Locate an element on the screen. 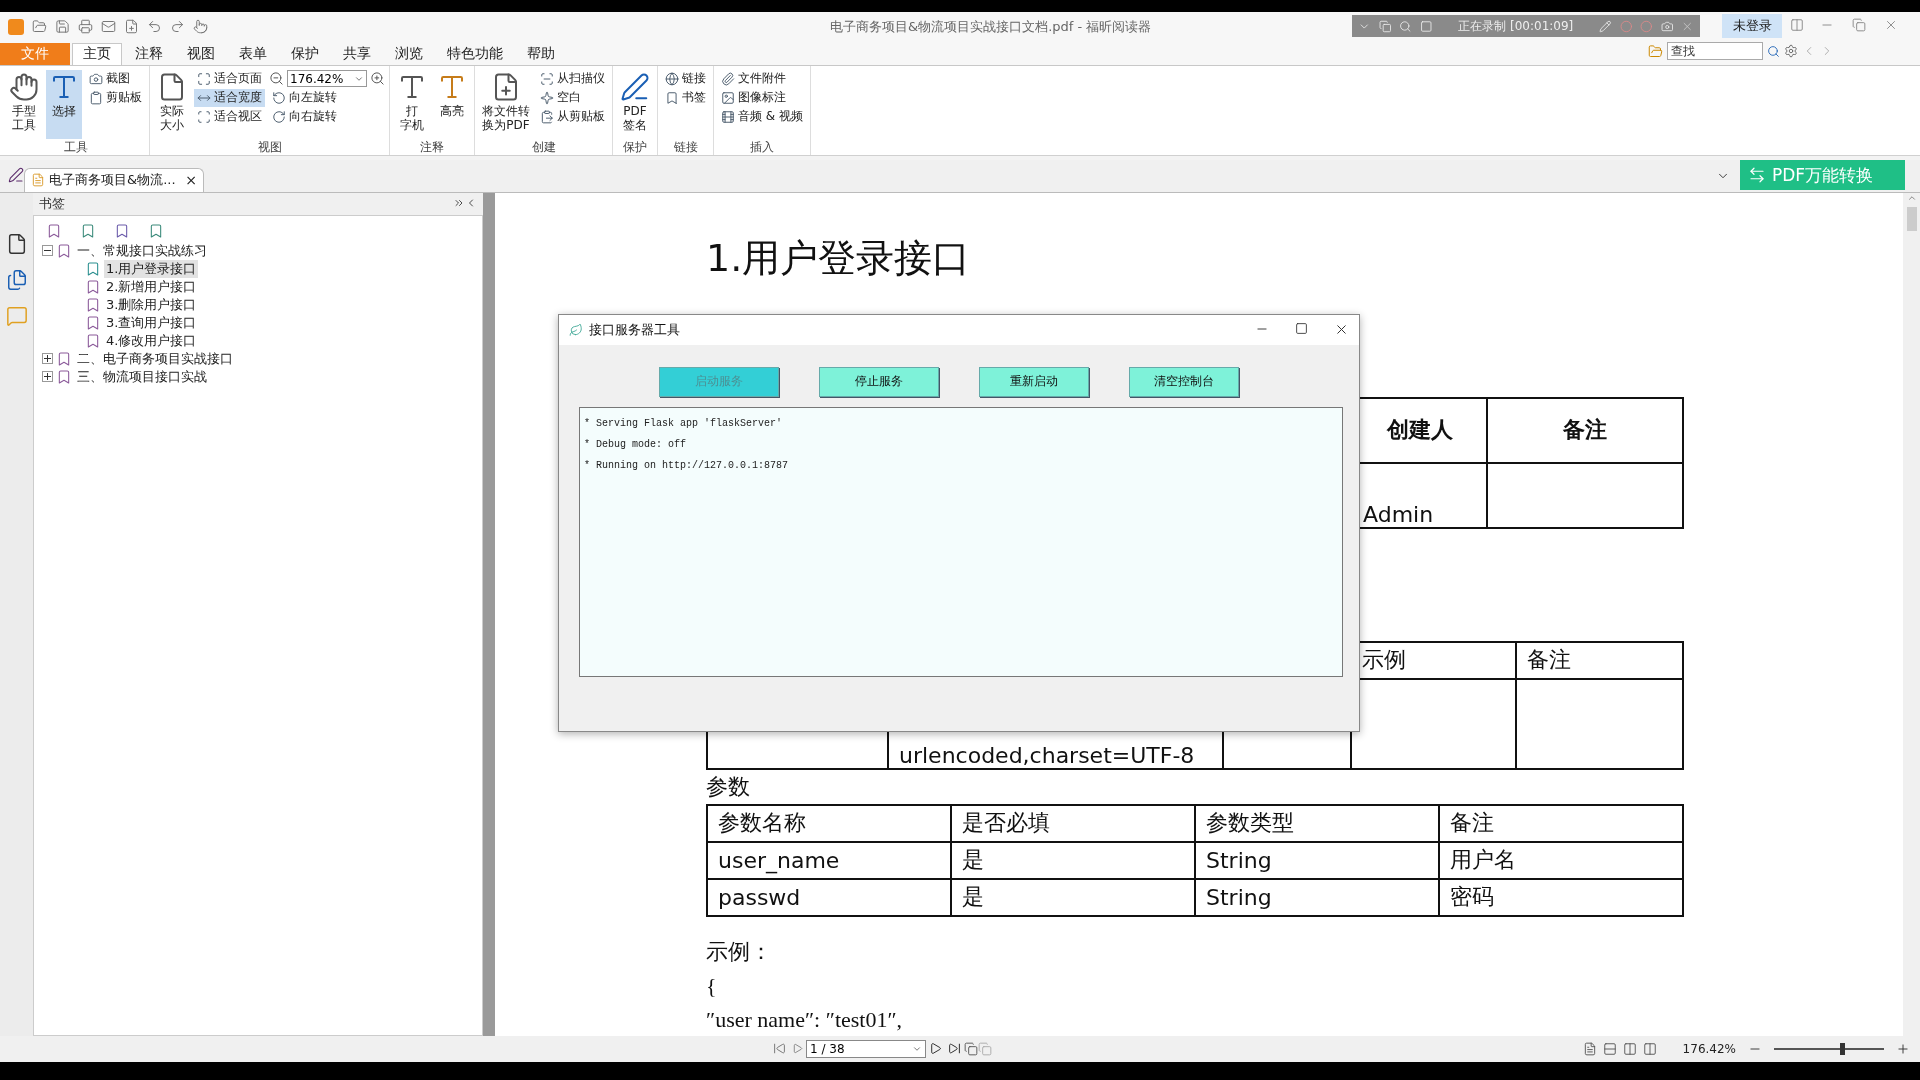 This screenshot has height=1080, width=1920. pages-icon is located at coordinates (16, 279).